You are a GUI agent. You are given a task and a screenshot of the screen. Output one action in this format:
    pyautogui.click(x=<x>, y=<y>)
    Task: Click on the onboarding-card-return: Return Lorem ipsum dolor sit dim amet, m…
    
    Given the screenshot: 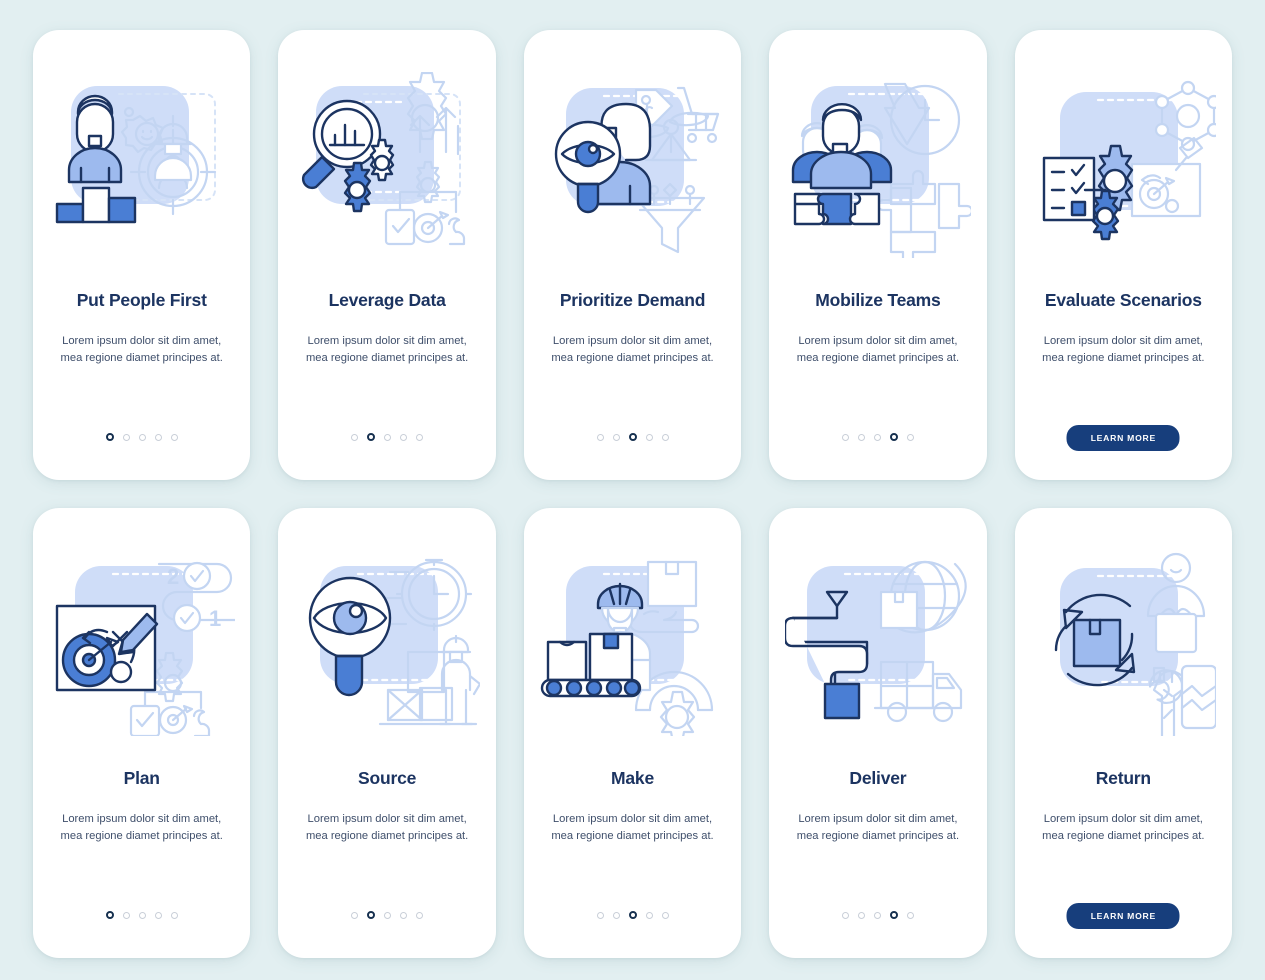 What is the action you would take?
    pyautogui.click(x=1123, y=733)
    